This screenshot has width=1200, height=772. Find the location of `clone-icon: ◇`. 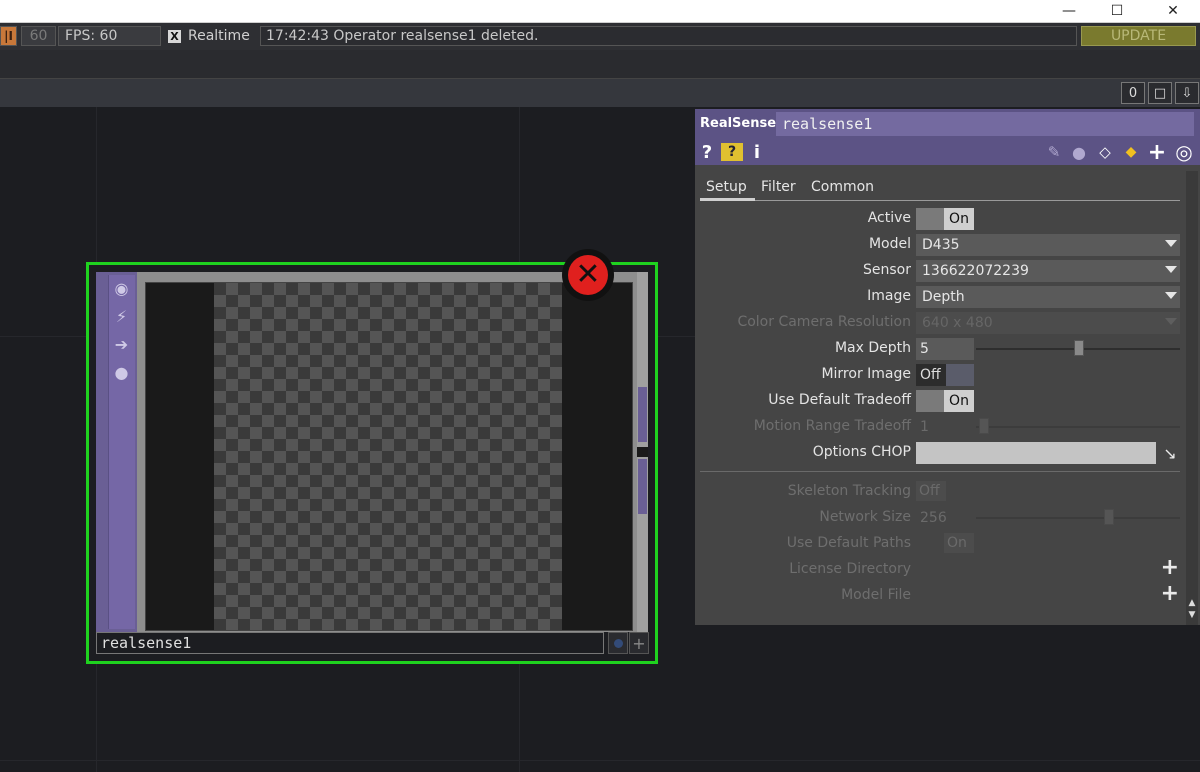

clone-icon: ◇ is located at coordinates (1105, 152).